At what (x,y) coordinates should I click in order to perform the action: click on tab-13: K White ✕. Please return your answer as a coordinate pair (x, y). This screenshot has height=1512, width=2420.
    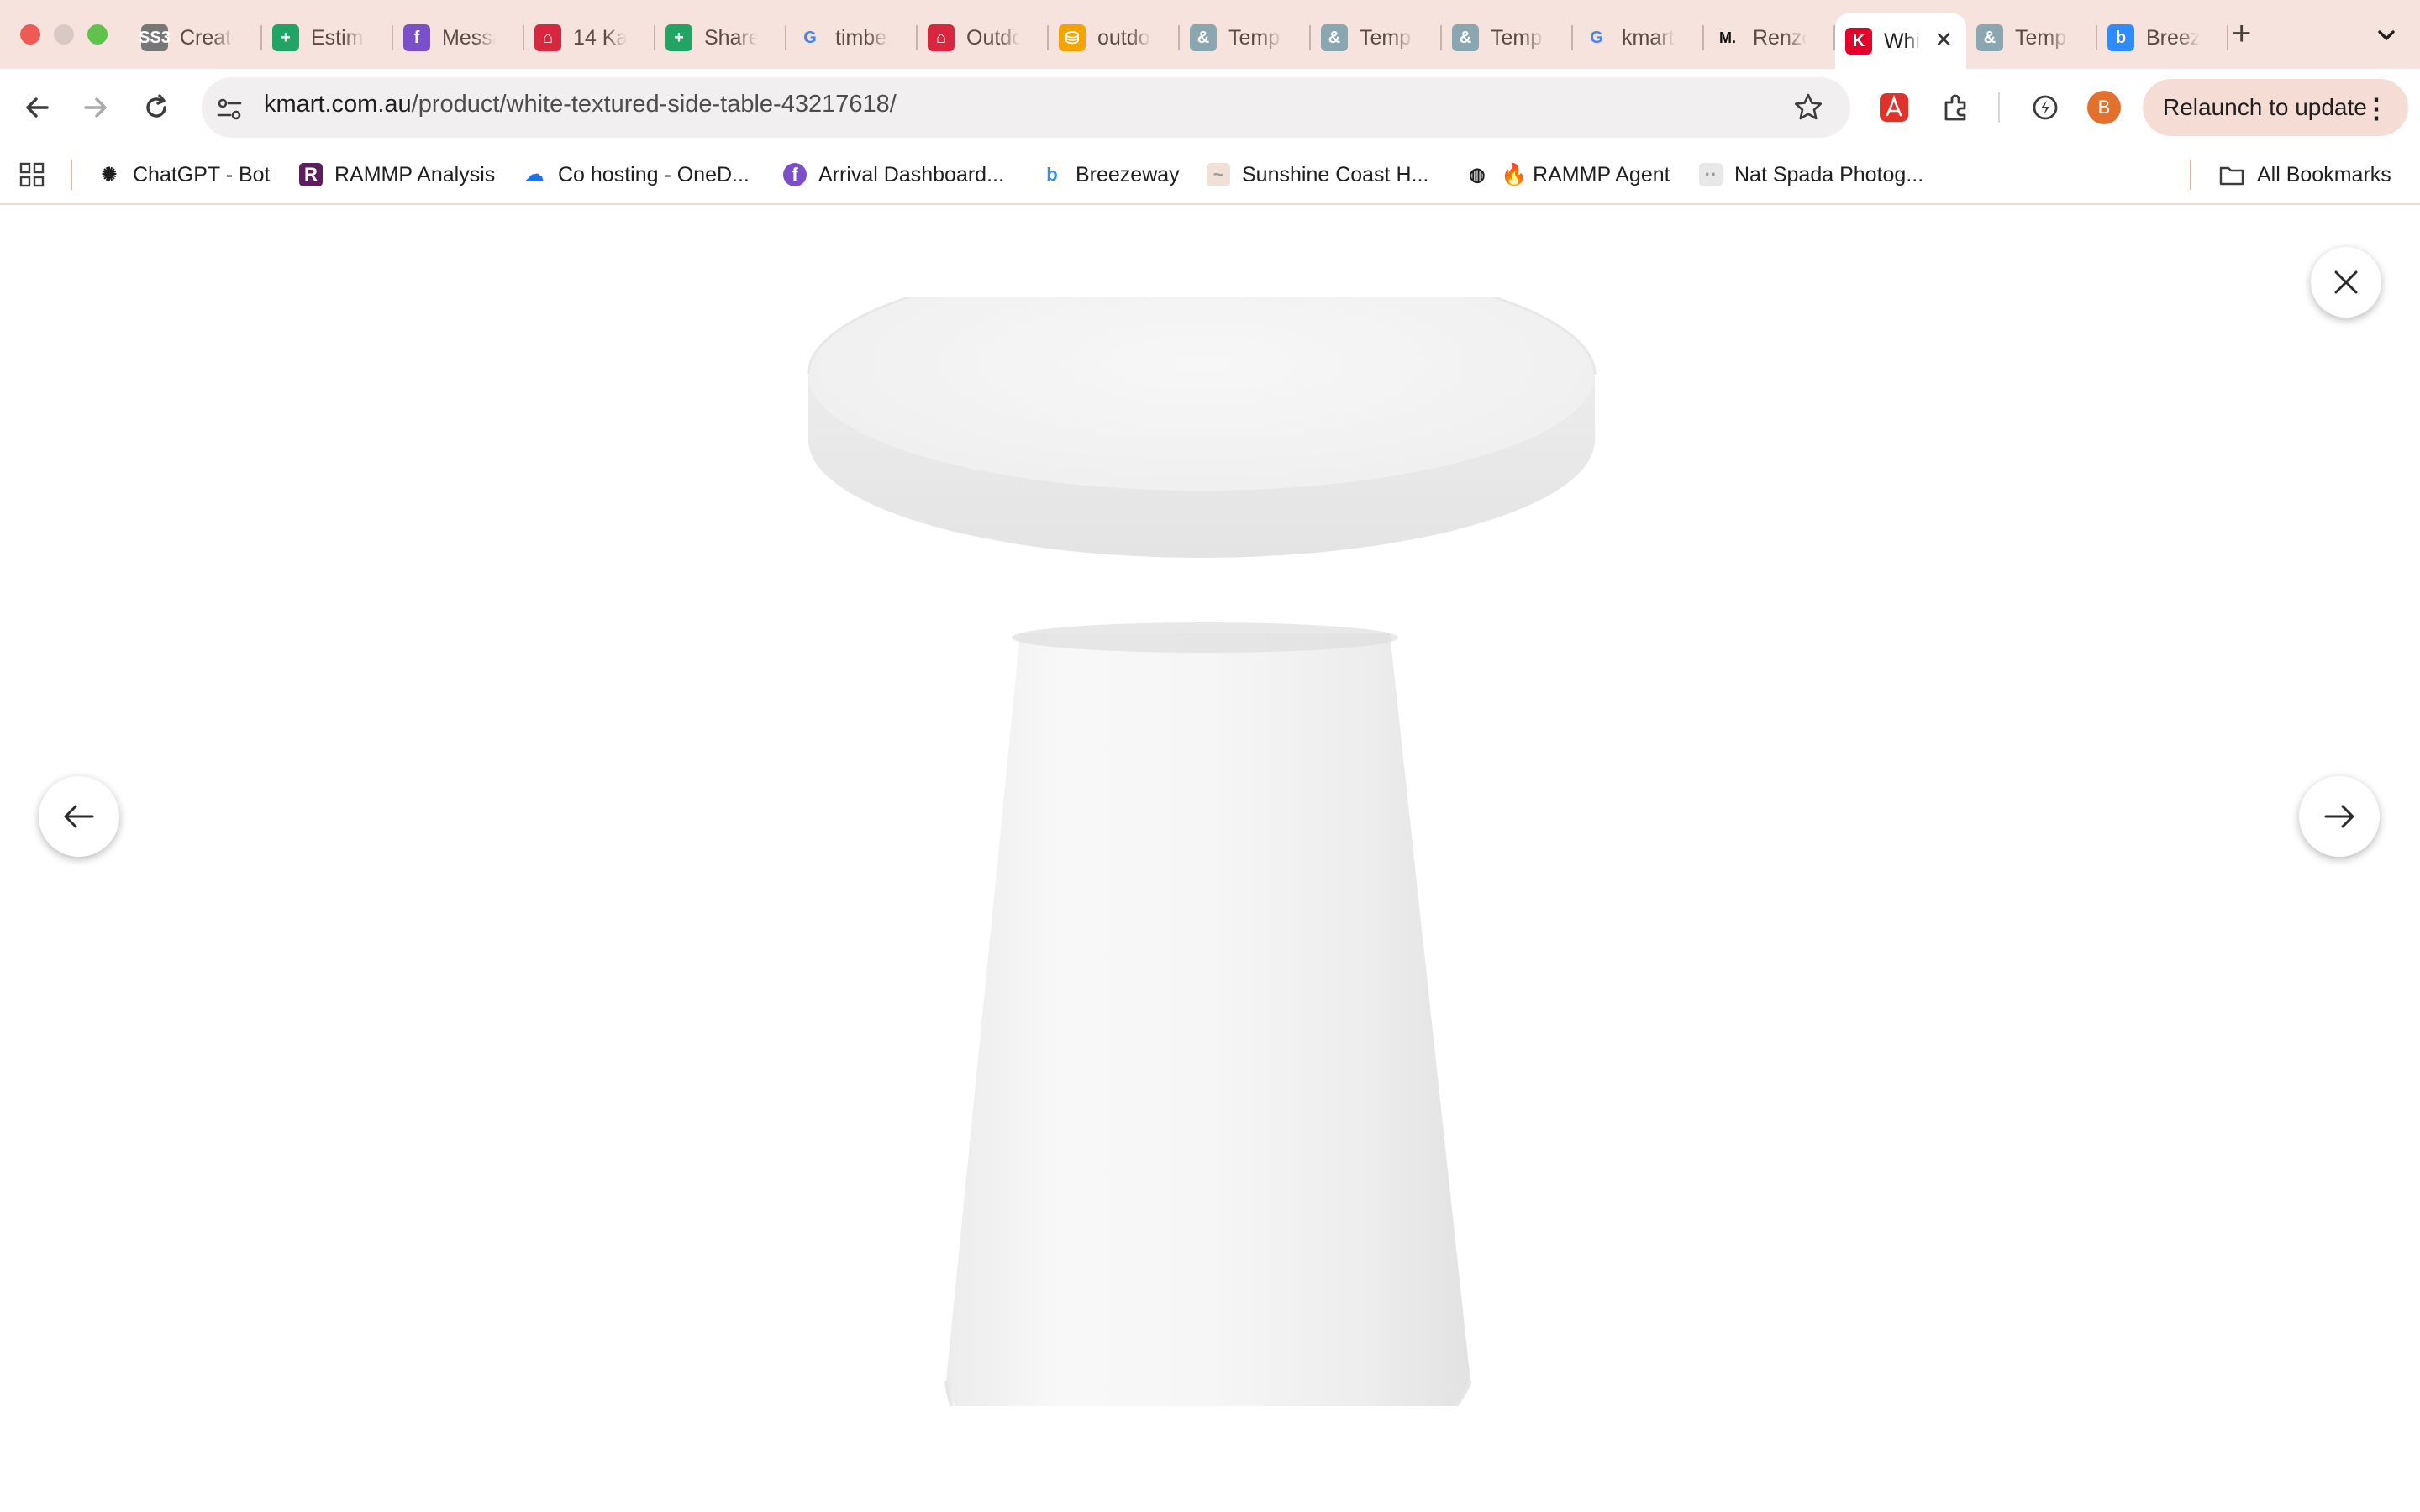
    Looking at the image, I should click on (1901, 41).